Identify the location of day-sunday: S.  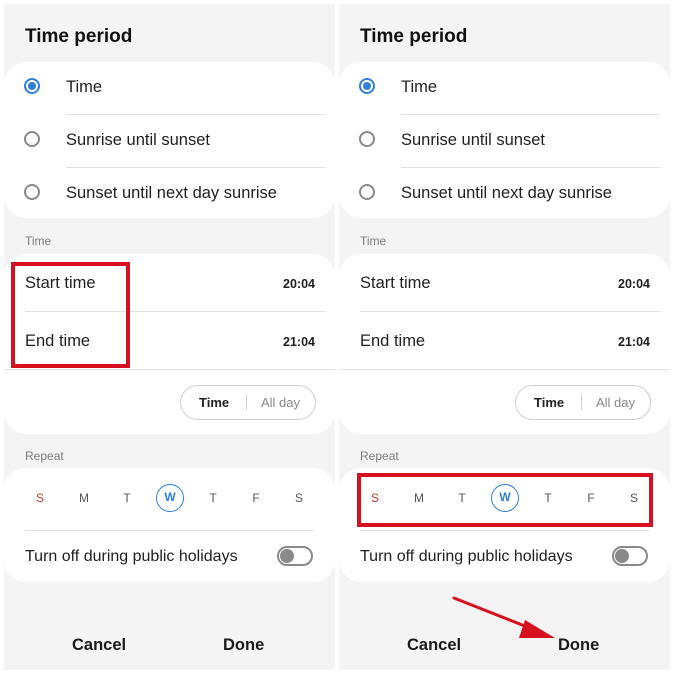
(40, 498).